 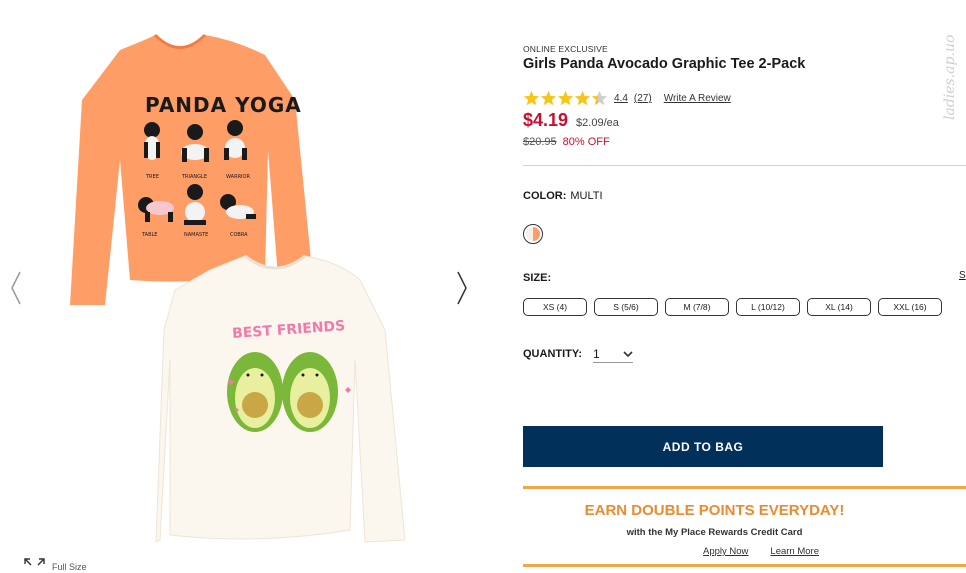 What do you see at coordinates (714, 510) in the screenshot?
I see `promo-title: EARN DOUBLE POINTS EVERYDAY!` at bounding box center [714, 510].